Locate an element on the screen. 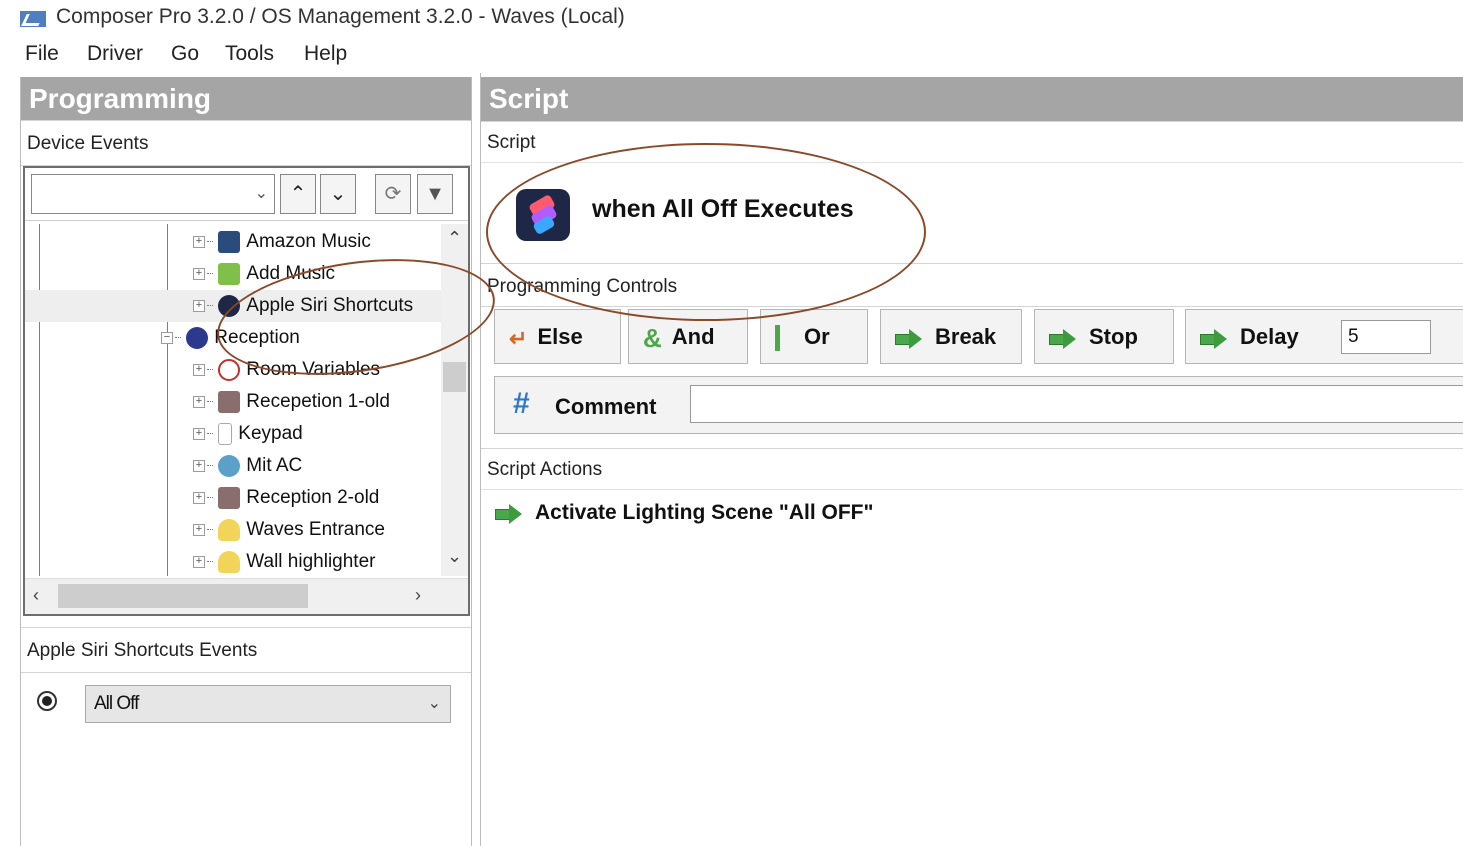 The image size is (1463, 846). menu-bar is located at coordinates (731, 55).